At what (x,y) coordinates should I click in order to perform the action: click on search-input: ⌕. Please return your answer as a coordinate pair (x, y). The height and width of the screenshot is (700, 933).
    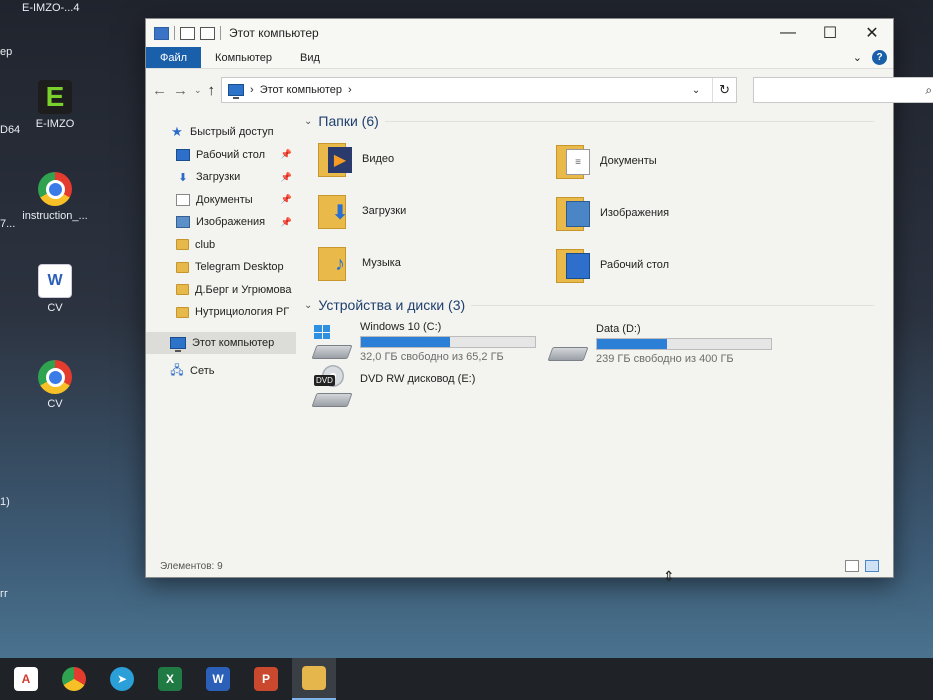
    Looking at the image, I should click on (843, 90).